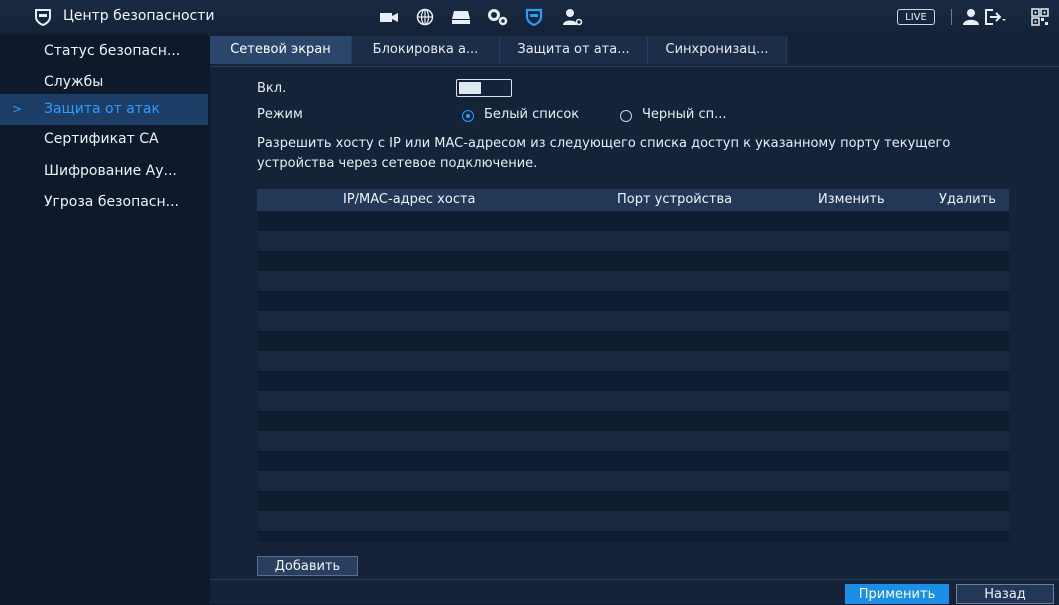 The width and height of the screenshot is (1059, 605). Describe the element at coordinates (307, 566) in the screenshot. I see `add-button: Добавить` at that location.